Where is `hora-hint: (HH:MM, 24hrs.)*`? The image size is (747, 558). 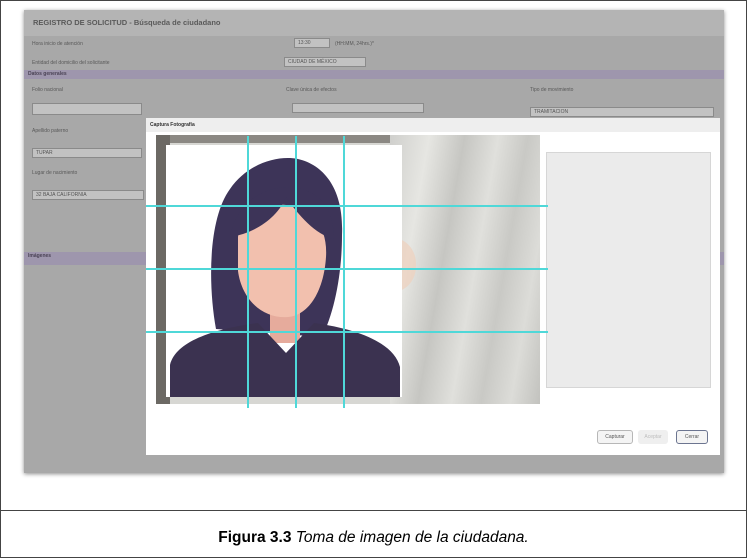 hora-hint: (HH:MM, 24hrs.)* is located at coordinates (354, 44).